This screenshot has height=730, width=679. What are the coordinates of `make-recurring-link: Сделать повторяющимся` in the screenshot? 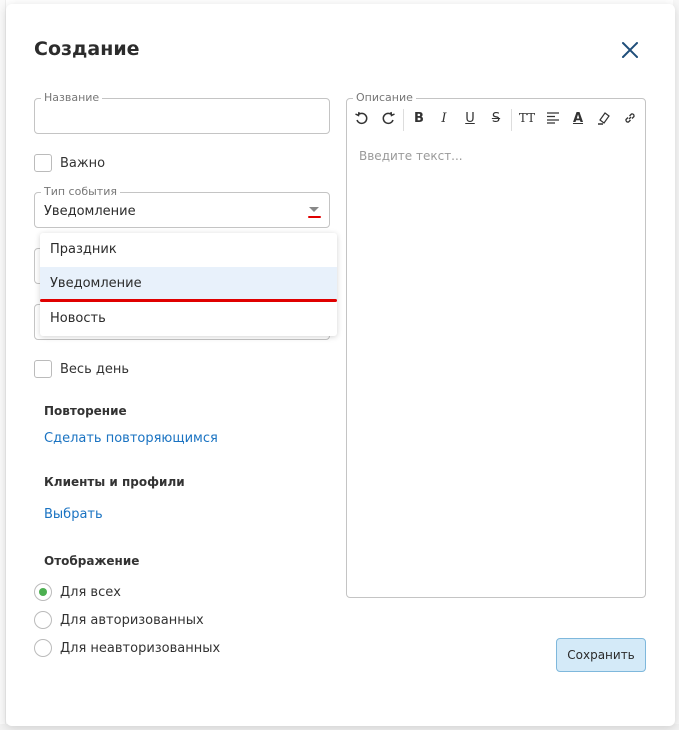 It's located at (131, 438).